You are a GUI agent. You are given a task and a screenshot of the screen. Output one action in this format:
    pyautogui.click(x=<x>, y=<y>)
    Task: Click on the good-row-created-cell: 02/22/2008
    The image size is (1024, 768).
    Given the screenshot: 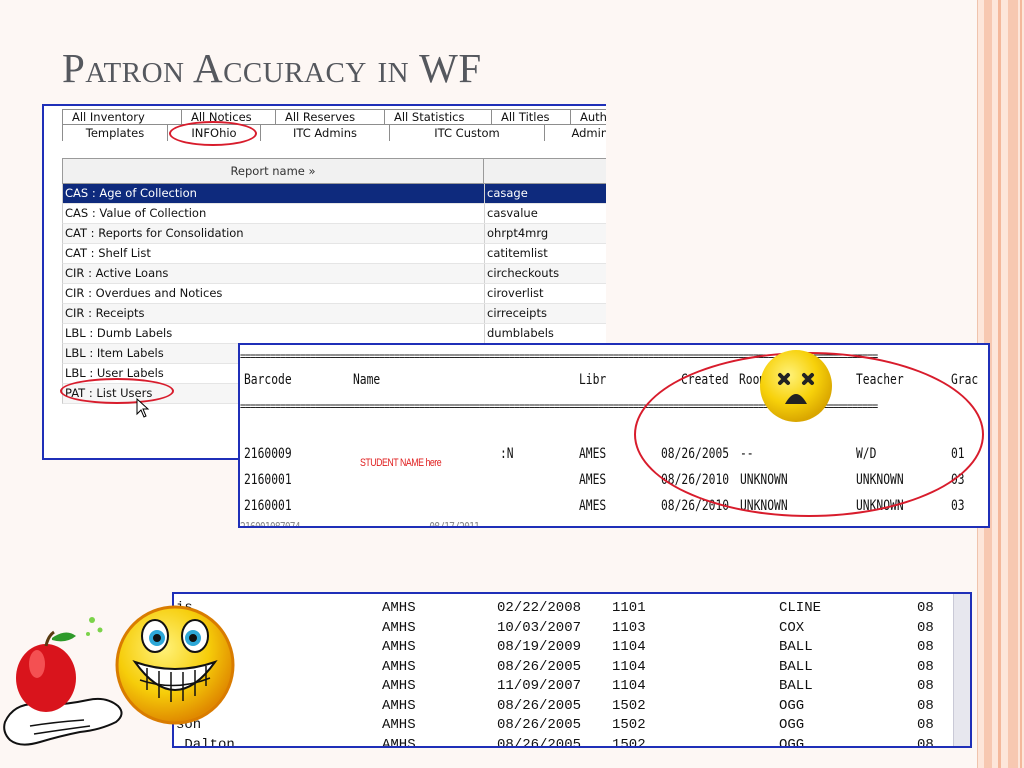 What is the action you would take?
    pyautogui.click(x=539, y=608)
    